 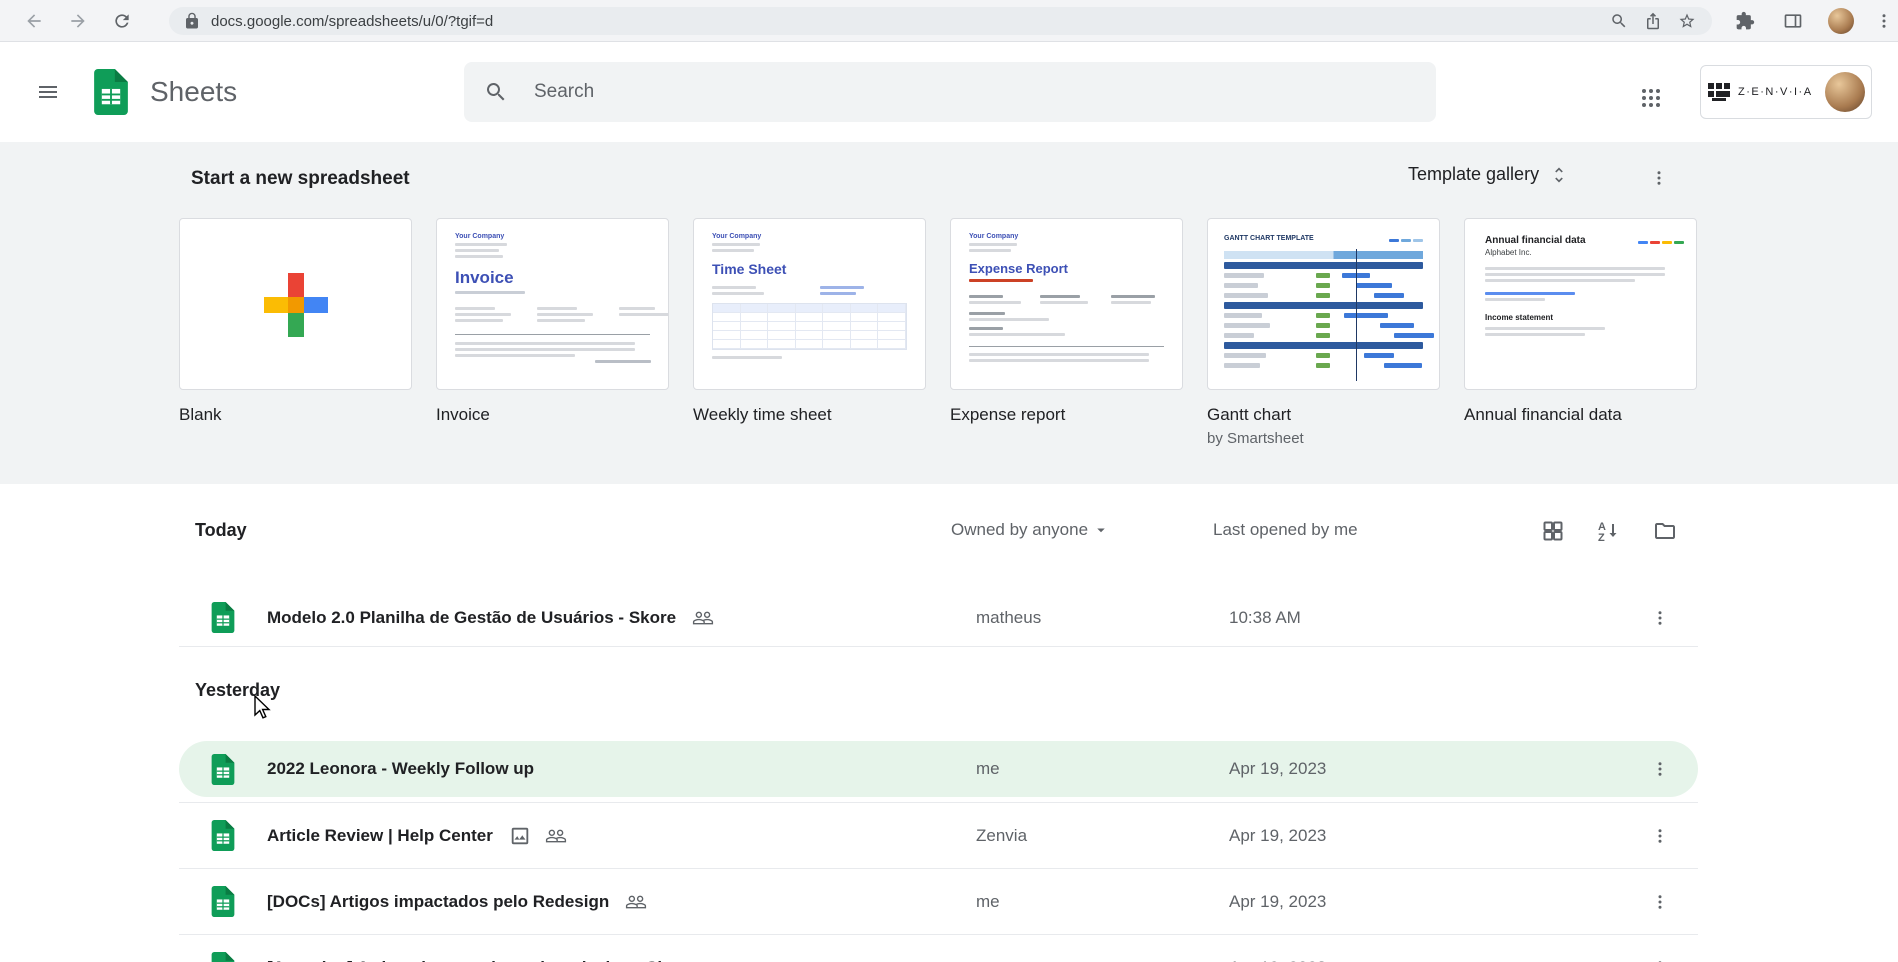 What do you see at coordinates (940, 21) in the screenshot?
I see `address-bar: docs.google.com/spreadsheets/u/0/?tgif=d` at bounding box center [940, 21].